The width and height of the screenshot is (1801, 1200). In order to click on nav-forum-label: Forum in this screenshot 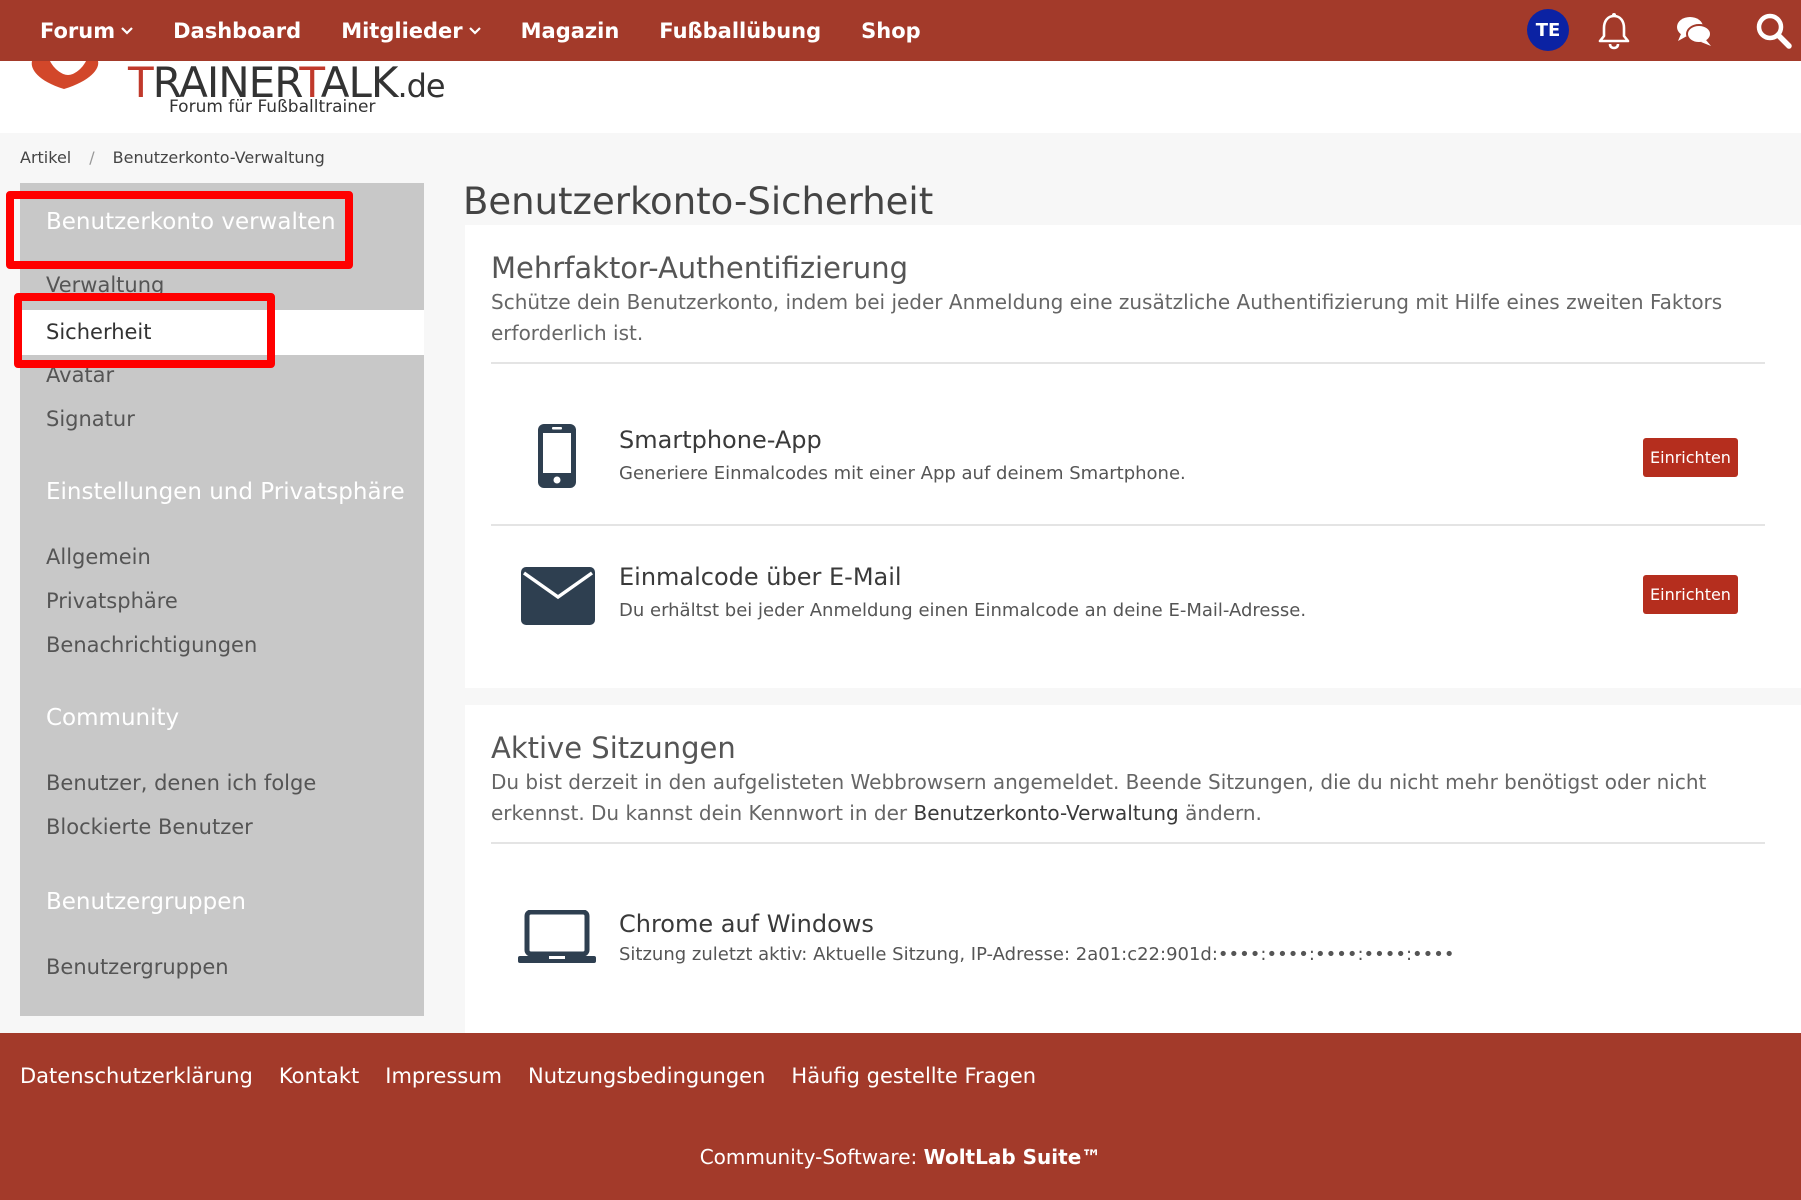, I will do `click(78, 30)`.